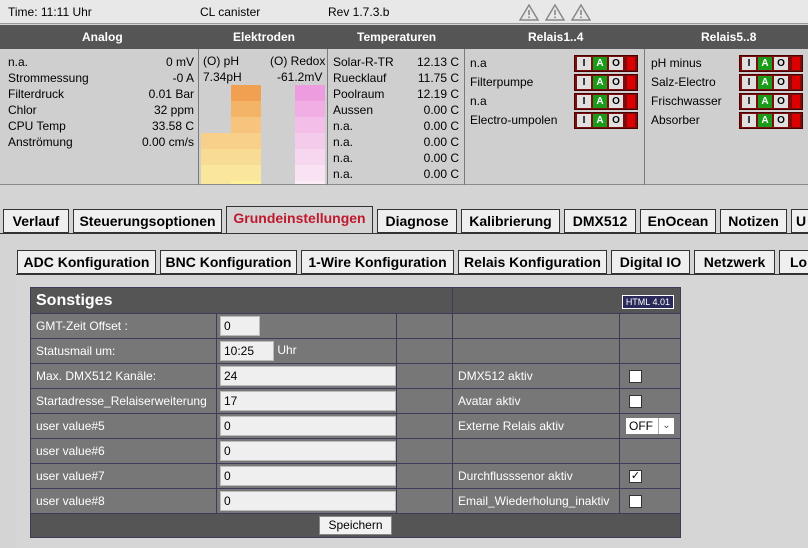 This screenshot has width=808, height=548. Describe the element at coordinates (147, 221) in the screenshot. I see `tab-steuerungsoptionen: Steuerungsoptionen` at that location.